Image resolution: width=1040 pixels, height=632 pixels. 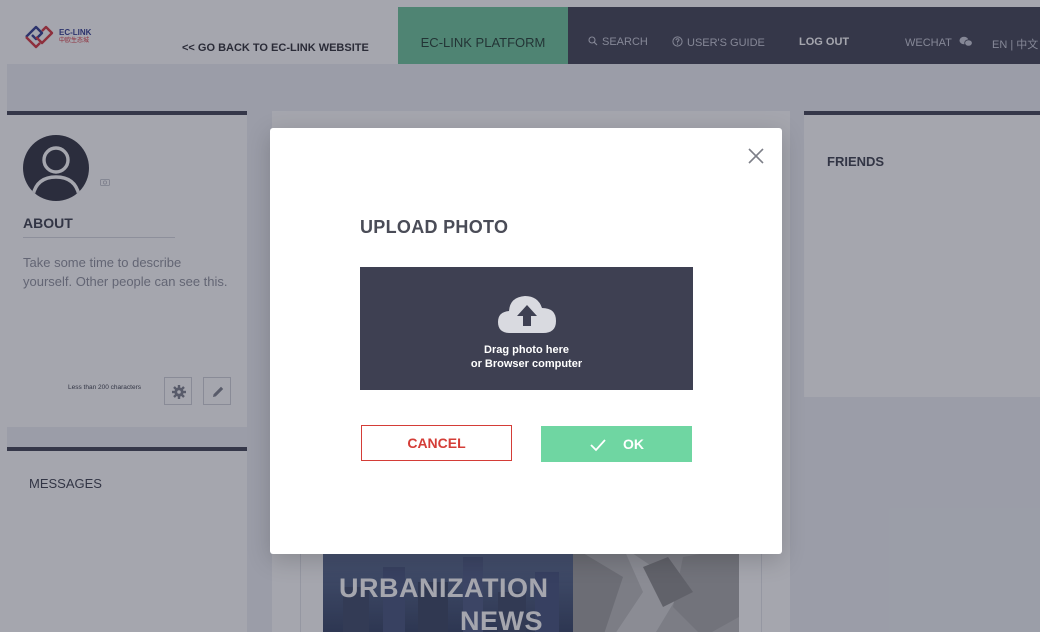 I want to click on cloud-upload-icon, so click(x=527, y=314).